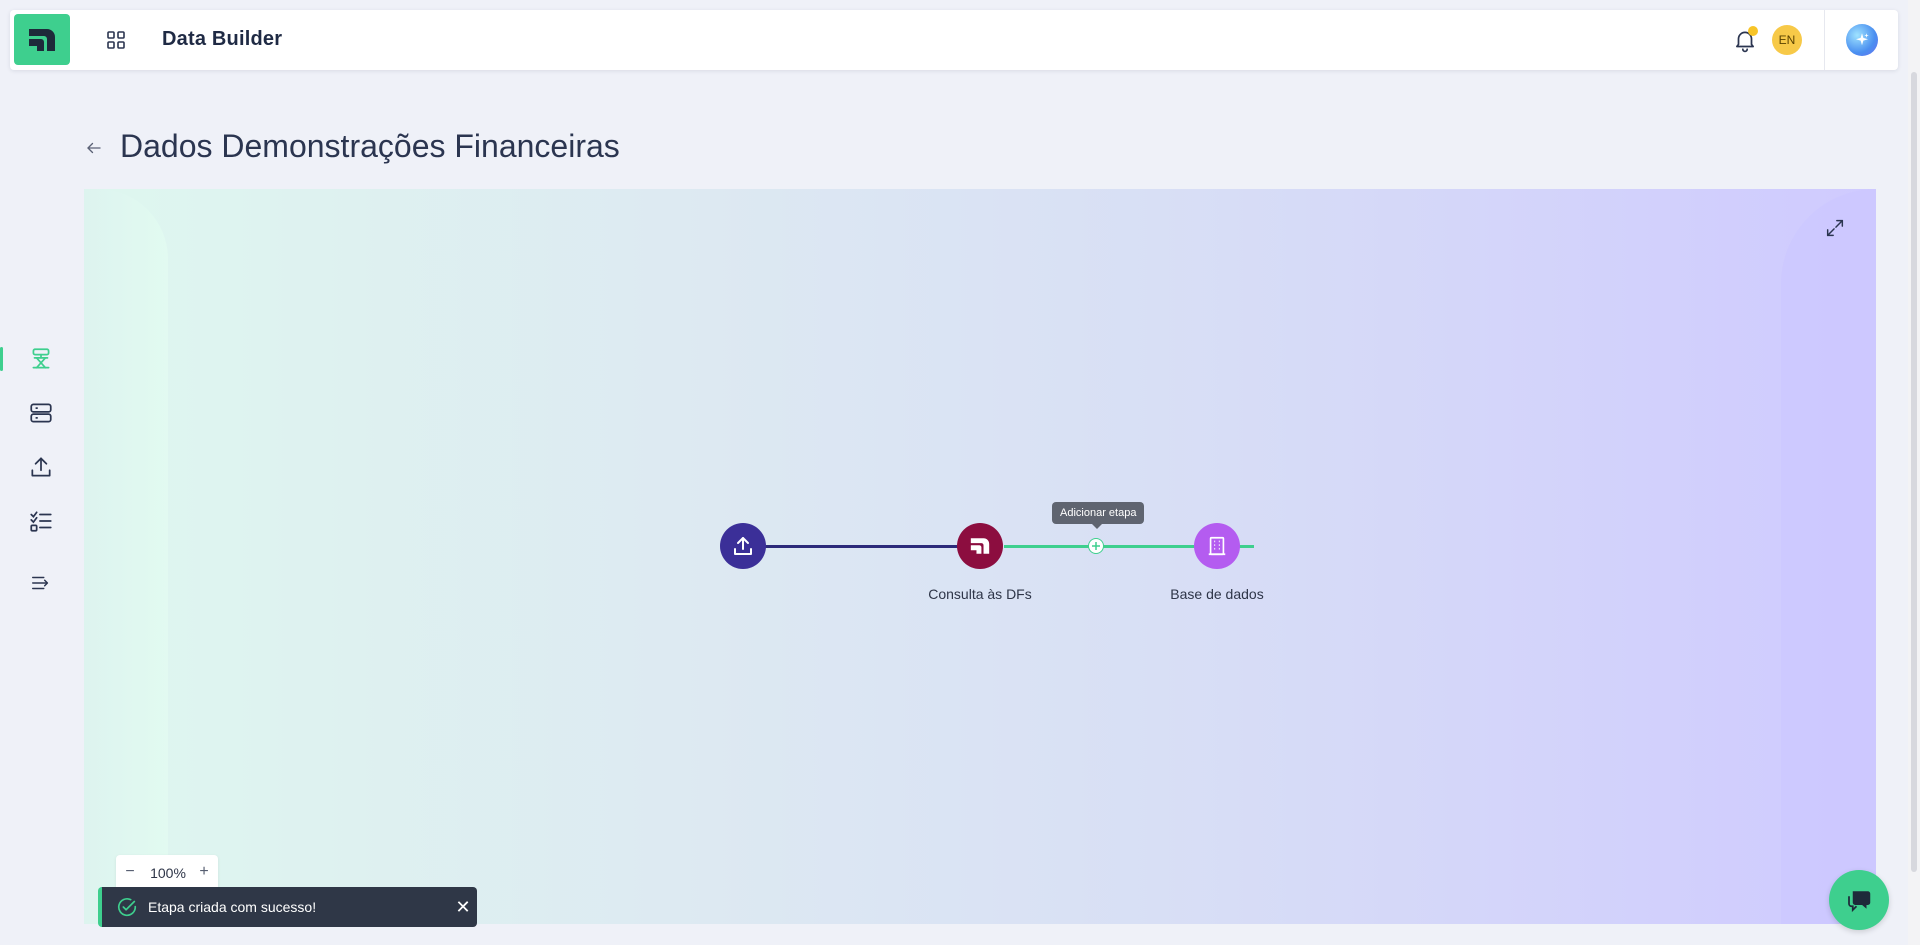 Image resolution: width=1920 pixels, height=945 pixels. What do you see at coordinates (954, 40) in the screenshot?
I see `top-bar: Data Builder EN` at bounding box center [954, 40].